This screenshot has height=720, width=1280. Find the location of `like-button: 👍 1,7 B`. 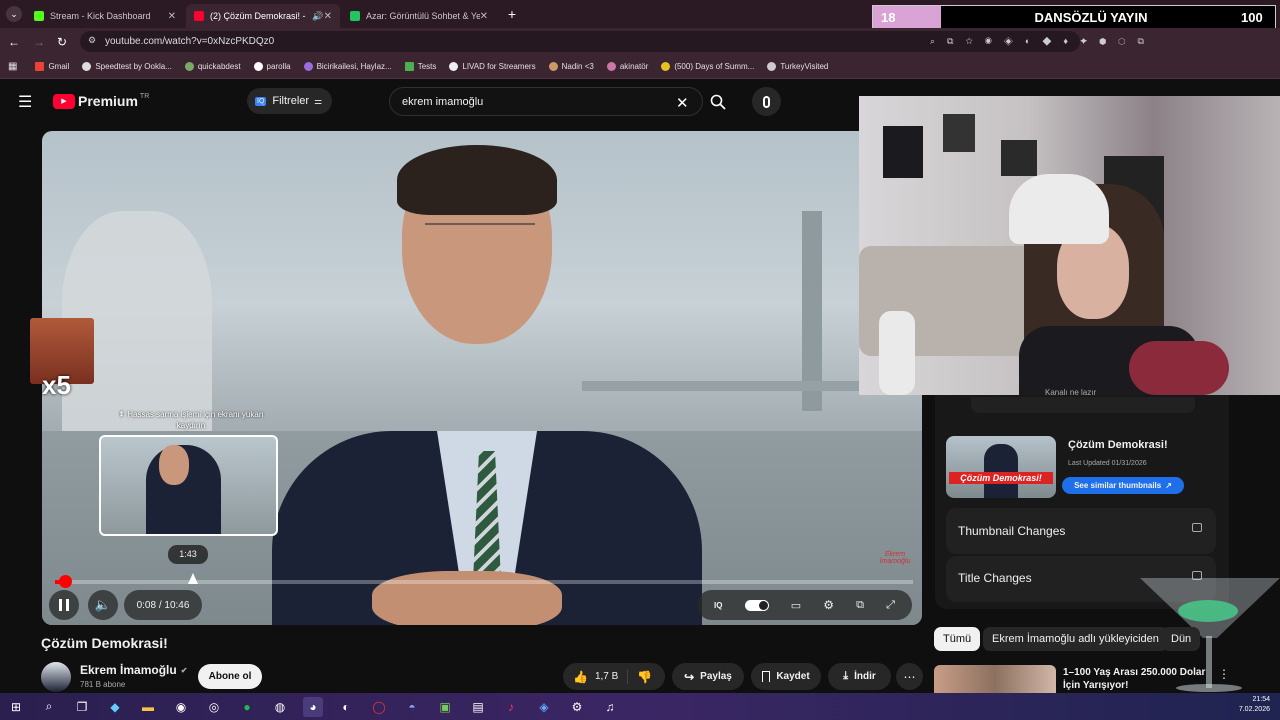

like-button: 👍 1,7 B is located at coordinates (595, 676).